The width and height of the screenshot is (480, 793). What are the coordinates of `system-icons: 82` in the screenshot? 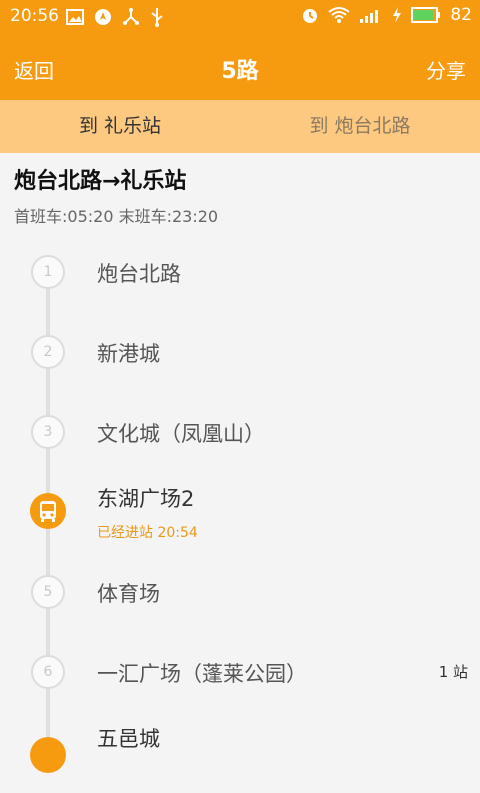 It's located at (386, 15).